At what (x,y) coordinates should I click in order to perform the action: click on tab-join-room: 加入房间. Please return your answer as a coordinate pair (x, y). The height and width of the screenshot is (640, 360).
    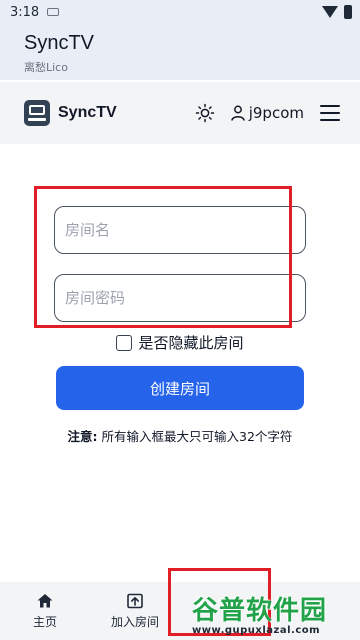
    Looking at the image, I should click on (135, 611).